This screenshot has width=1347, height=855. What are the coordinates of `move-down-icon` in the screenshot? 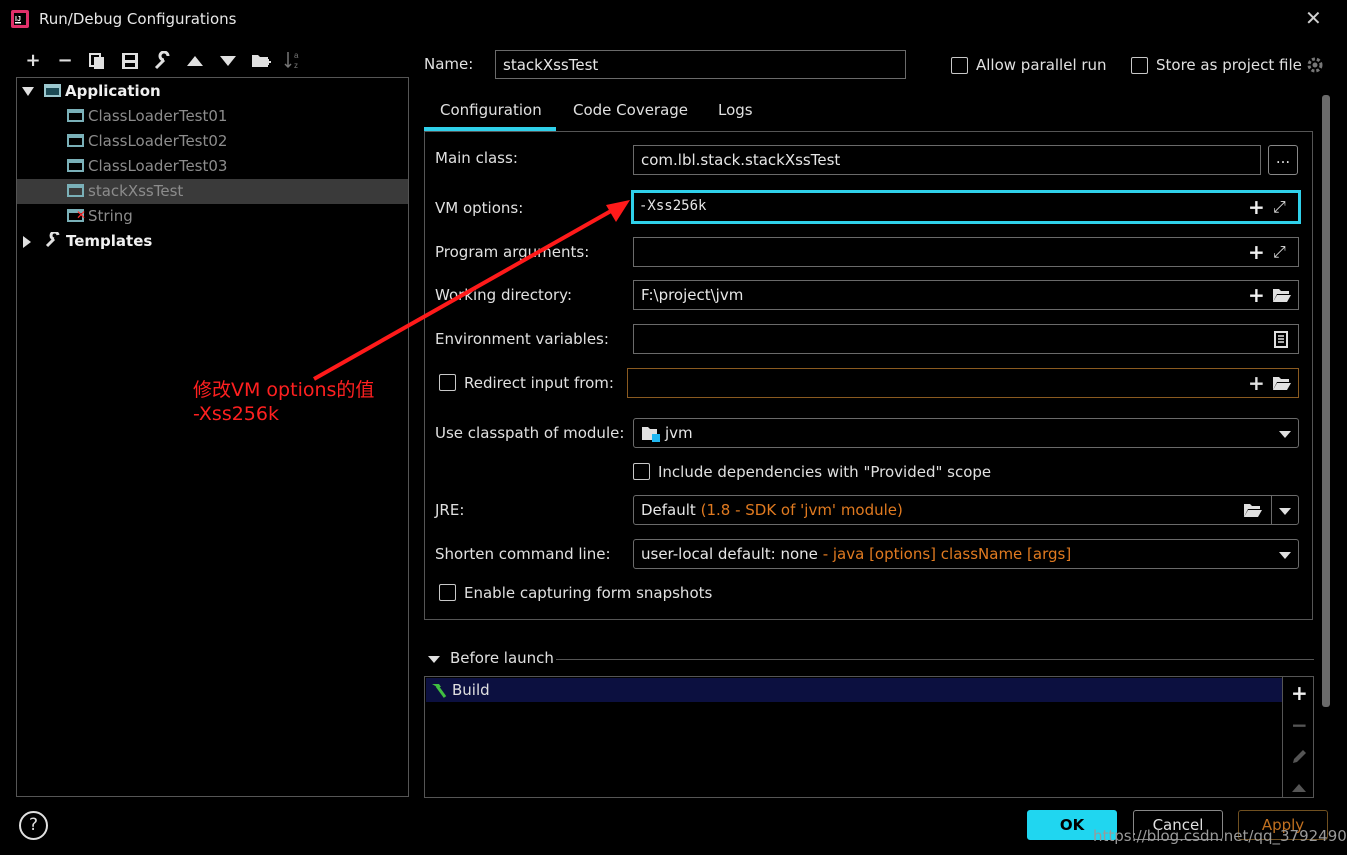 It's located at (228, 61).